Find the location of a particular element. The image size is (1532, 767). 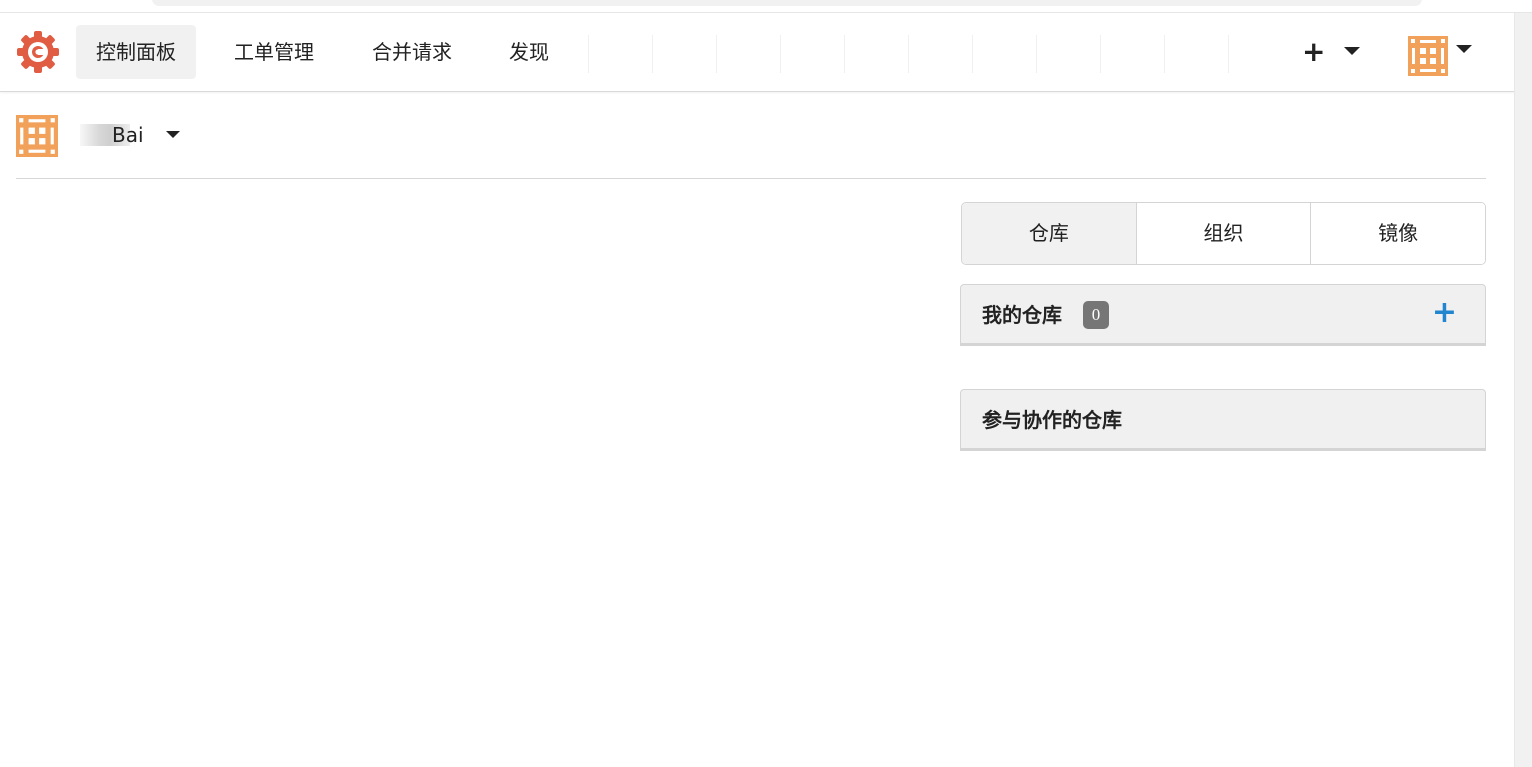

context-user-switcher: Bai is located at coordinates (112, 135).